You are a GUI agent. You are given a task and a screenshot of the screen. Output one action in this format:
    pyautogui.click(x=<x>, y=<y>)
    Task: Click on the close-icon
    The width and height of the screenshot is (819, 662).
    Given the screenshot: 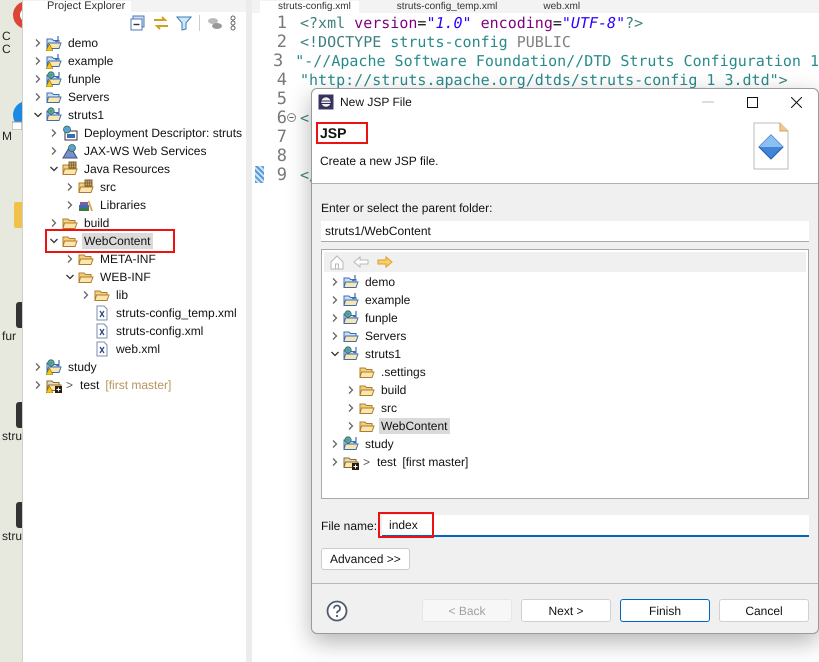 What is the action you would take?
    pyautogui.click(x=796, y=102)
    